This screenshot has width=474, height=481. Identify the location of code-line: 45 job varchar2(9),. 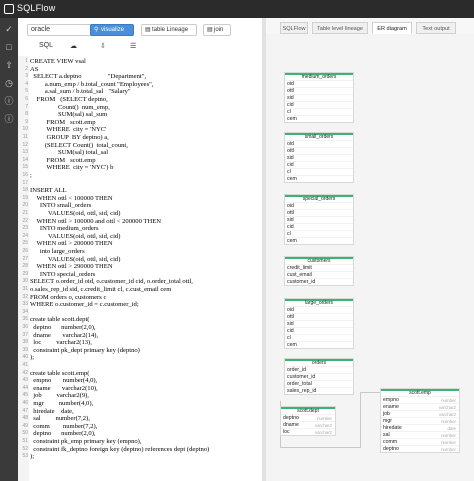
(140, 396).